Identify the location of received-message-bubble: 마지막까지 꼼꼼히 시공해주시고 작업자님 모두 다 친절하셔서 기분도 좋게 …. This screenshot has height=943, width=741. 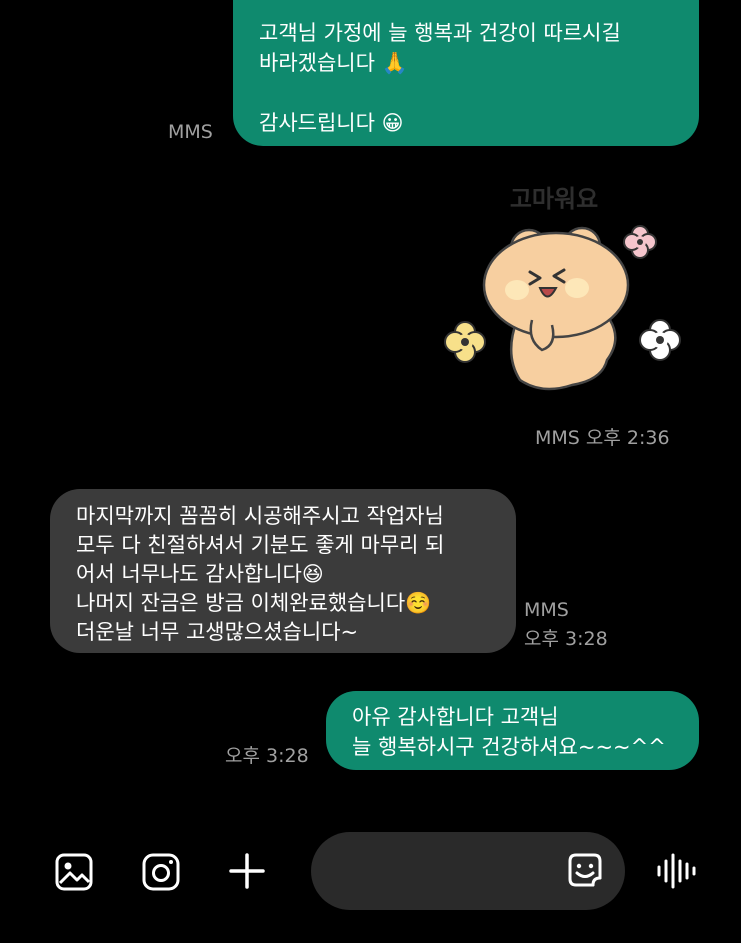
(283, 571).